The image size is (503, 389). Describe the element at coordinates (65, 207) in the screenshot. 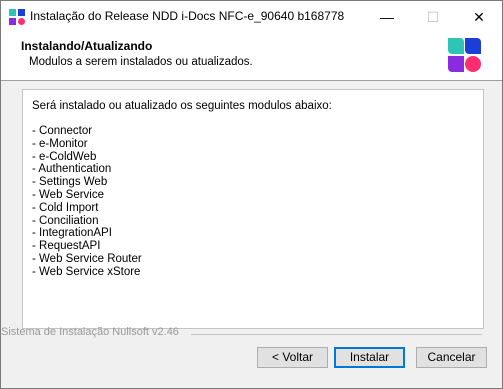

I see `list-item: - Cold Import` at that location.